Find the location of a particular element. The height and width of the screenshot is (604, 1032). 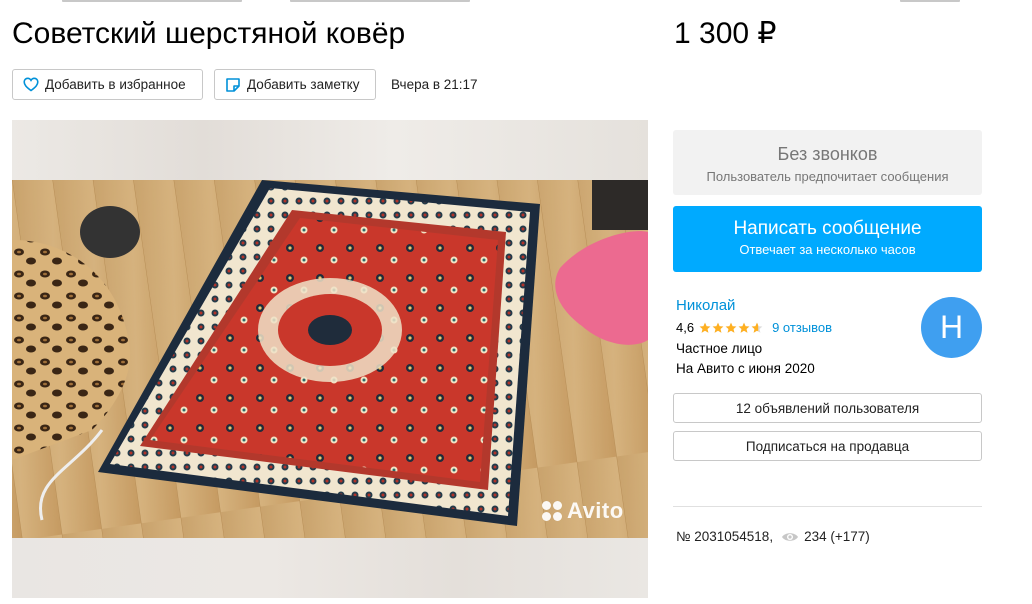

seller-name-link: Николай is located at coordinates (705, 306).